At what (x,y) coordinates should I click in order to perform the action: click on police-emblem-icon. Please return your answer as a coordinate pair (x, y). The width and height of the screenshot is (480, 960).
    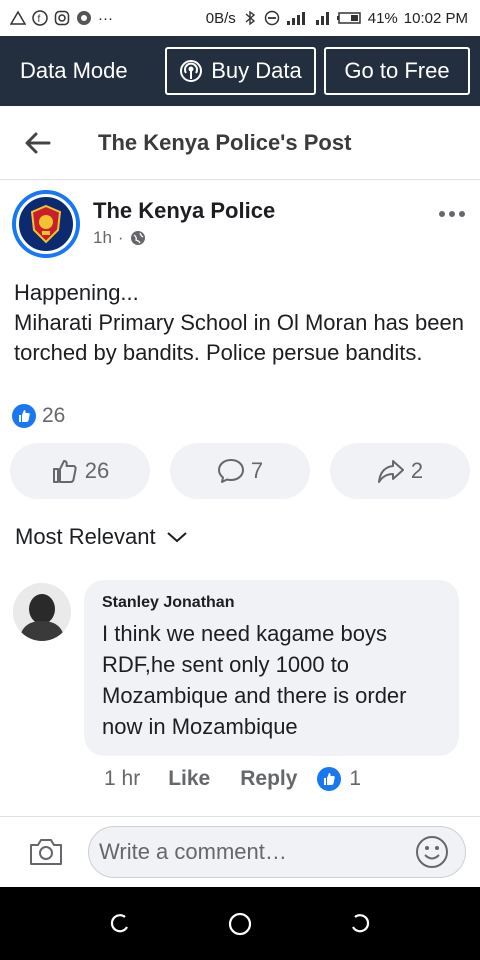
    Looking at the image, I should click on (46, 224).